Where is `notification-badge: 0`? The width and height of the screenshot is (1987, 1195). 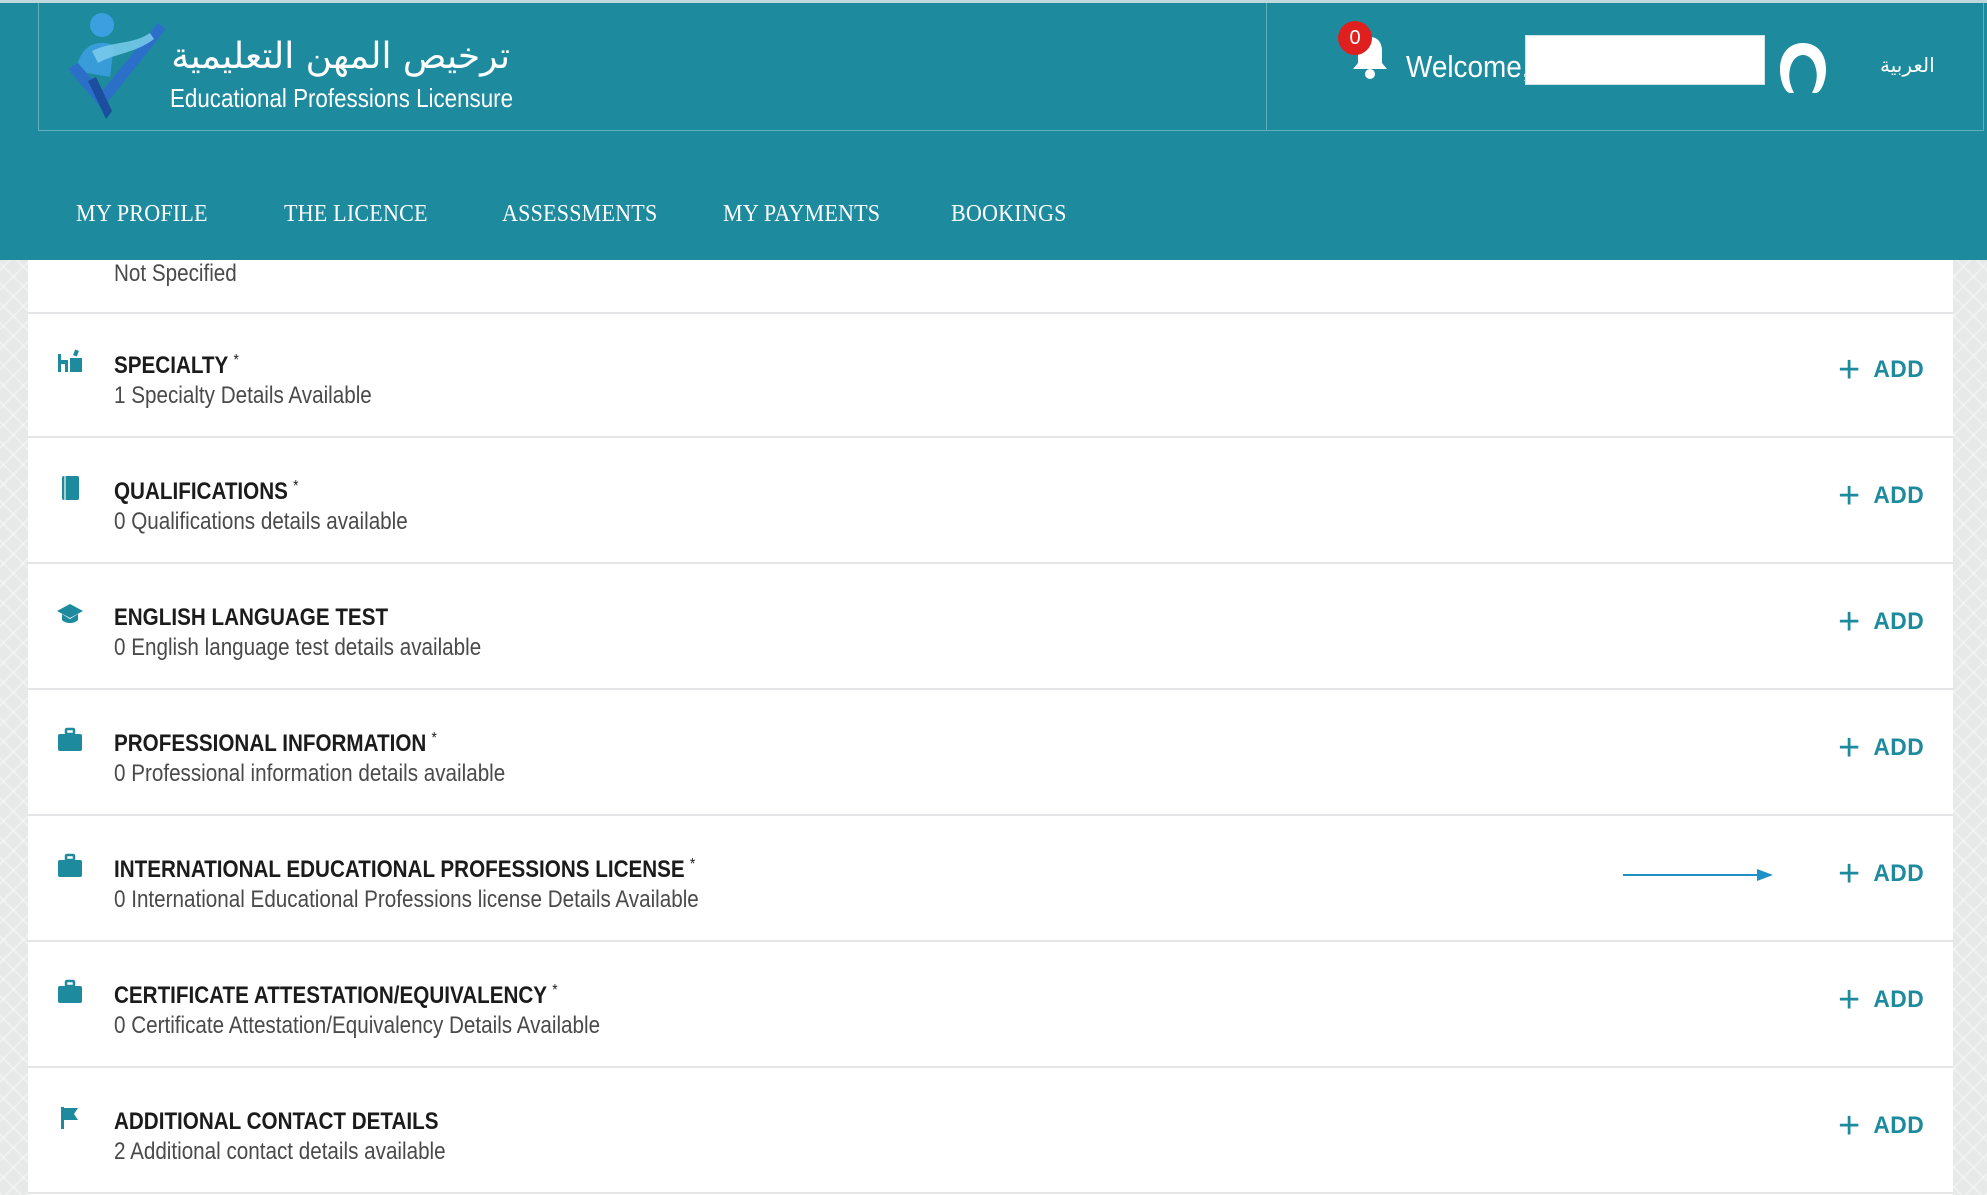 notification-badge: 0 is located at coordinates (1355, 38).